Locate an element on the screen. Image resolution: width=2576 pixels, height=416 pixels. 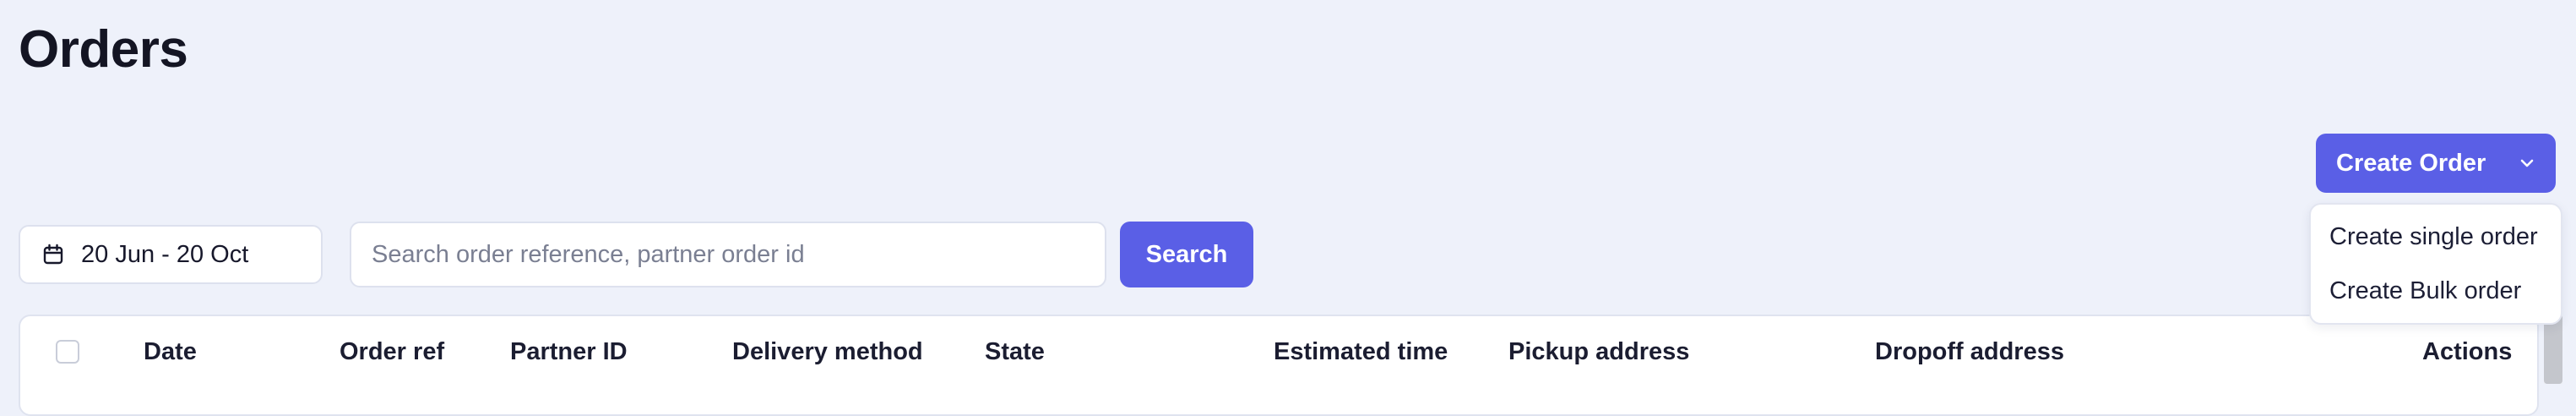
column-header-pickup-address: Pickup address is located at coordinates (1598, 352).